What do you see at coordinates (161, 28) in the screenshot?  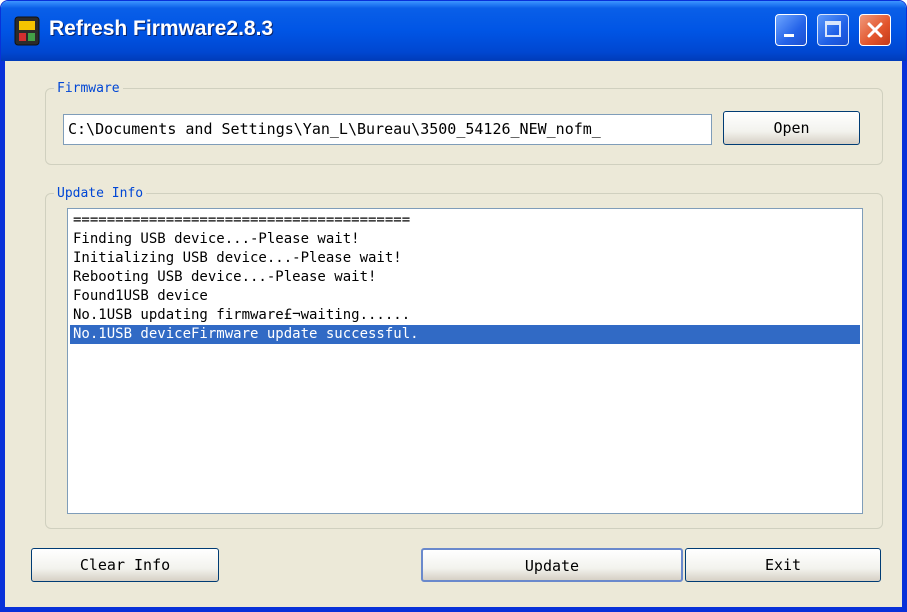 I see `window-title: Refresh Firmware2.8.3` at bounding box center [161, 28].